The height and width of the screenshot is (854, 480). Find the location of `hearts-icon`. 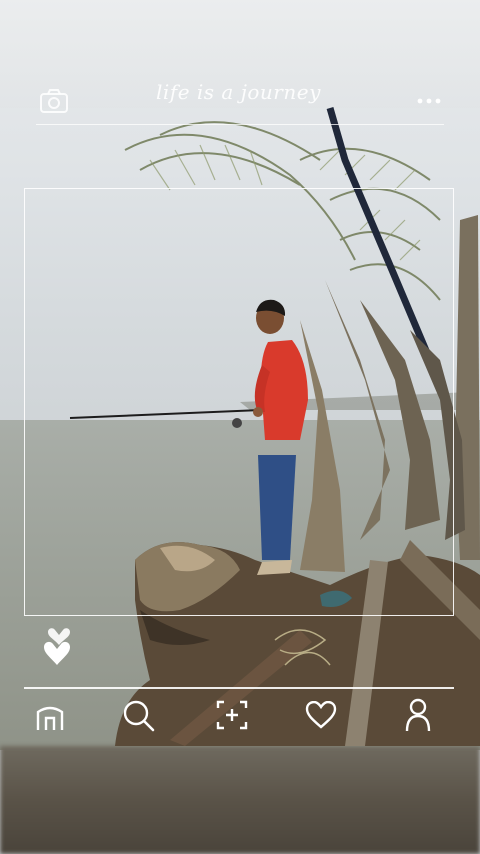

hearts-icon is located at coordinates (59, 647).